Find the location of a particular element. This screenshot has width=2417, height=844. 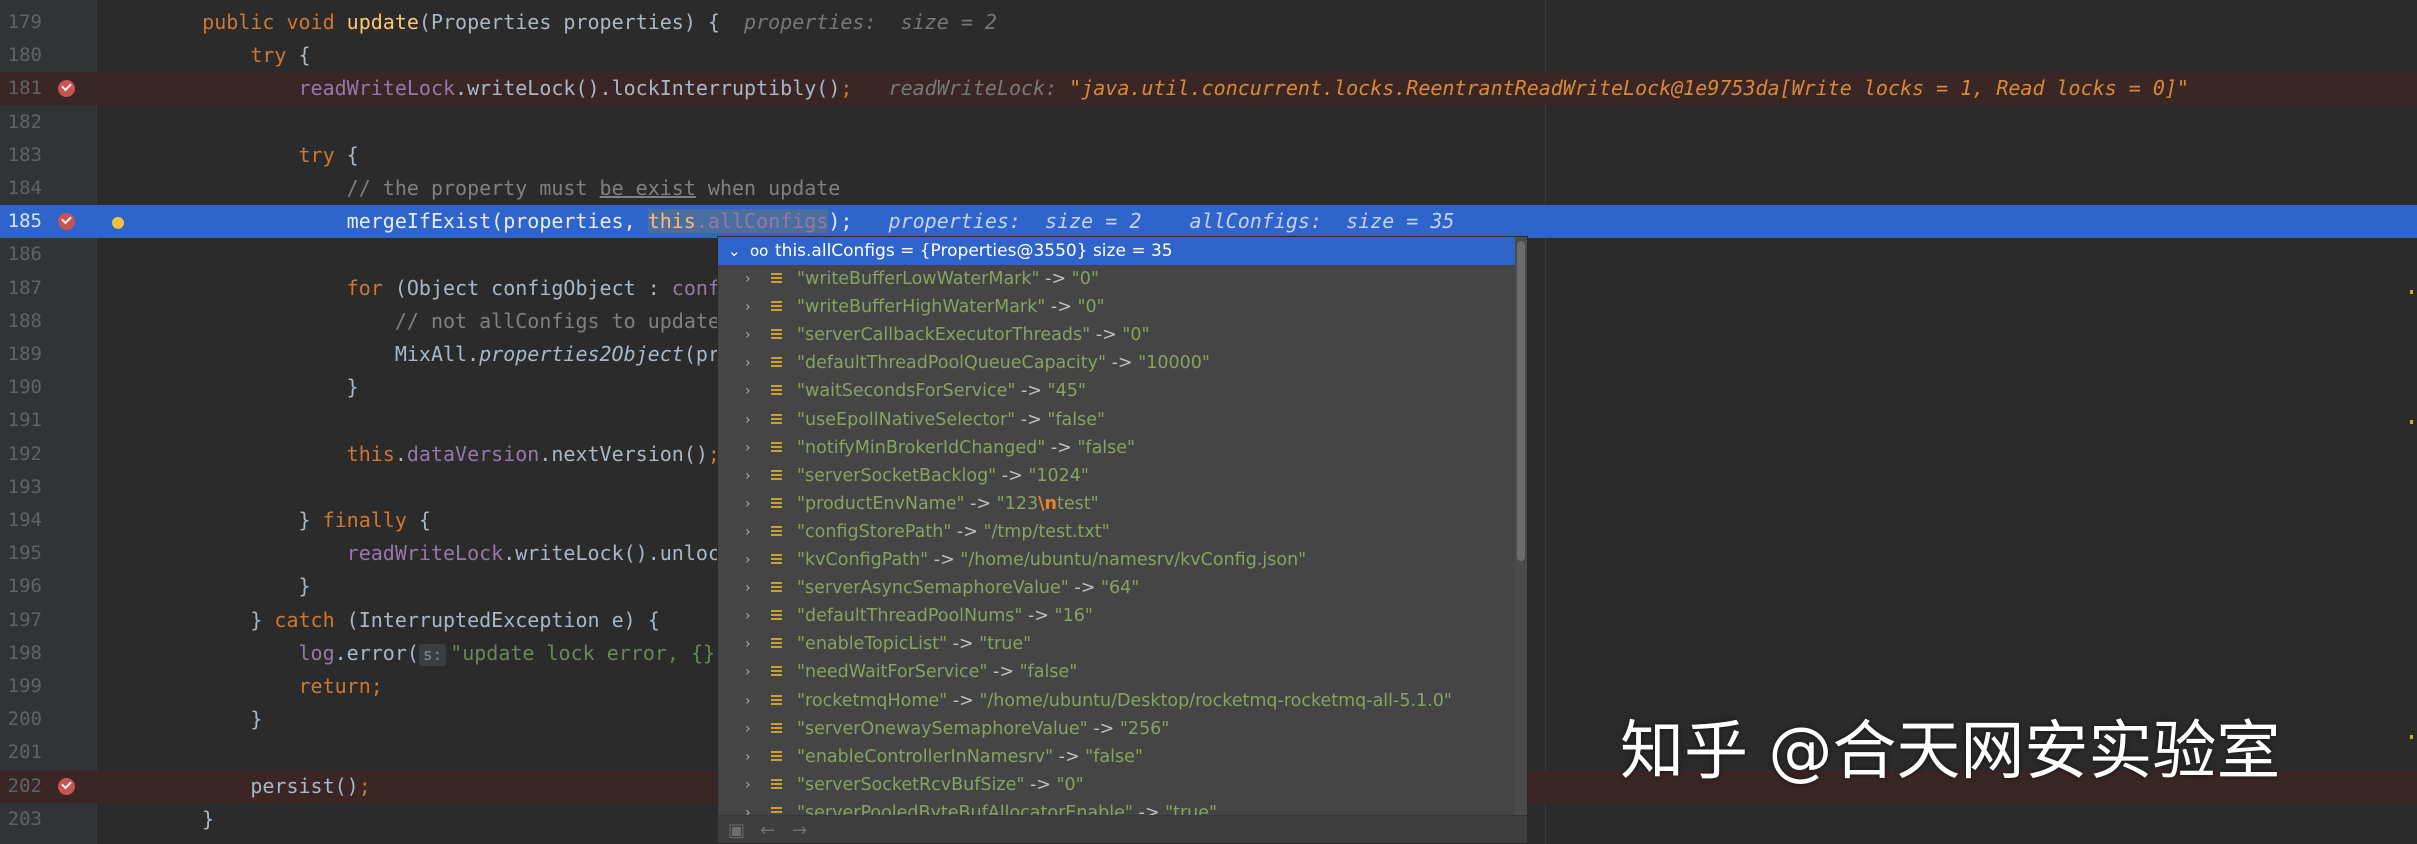

popup-entry: › "useEpollNativeSelector" -> "false" is located at coordinates (1116, 420).